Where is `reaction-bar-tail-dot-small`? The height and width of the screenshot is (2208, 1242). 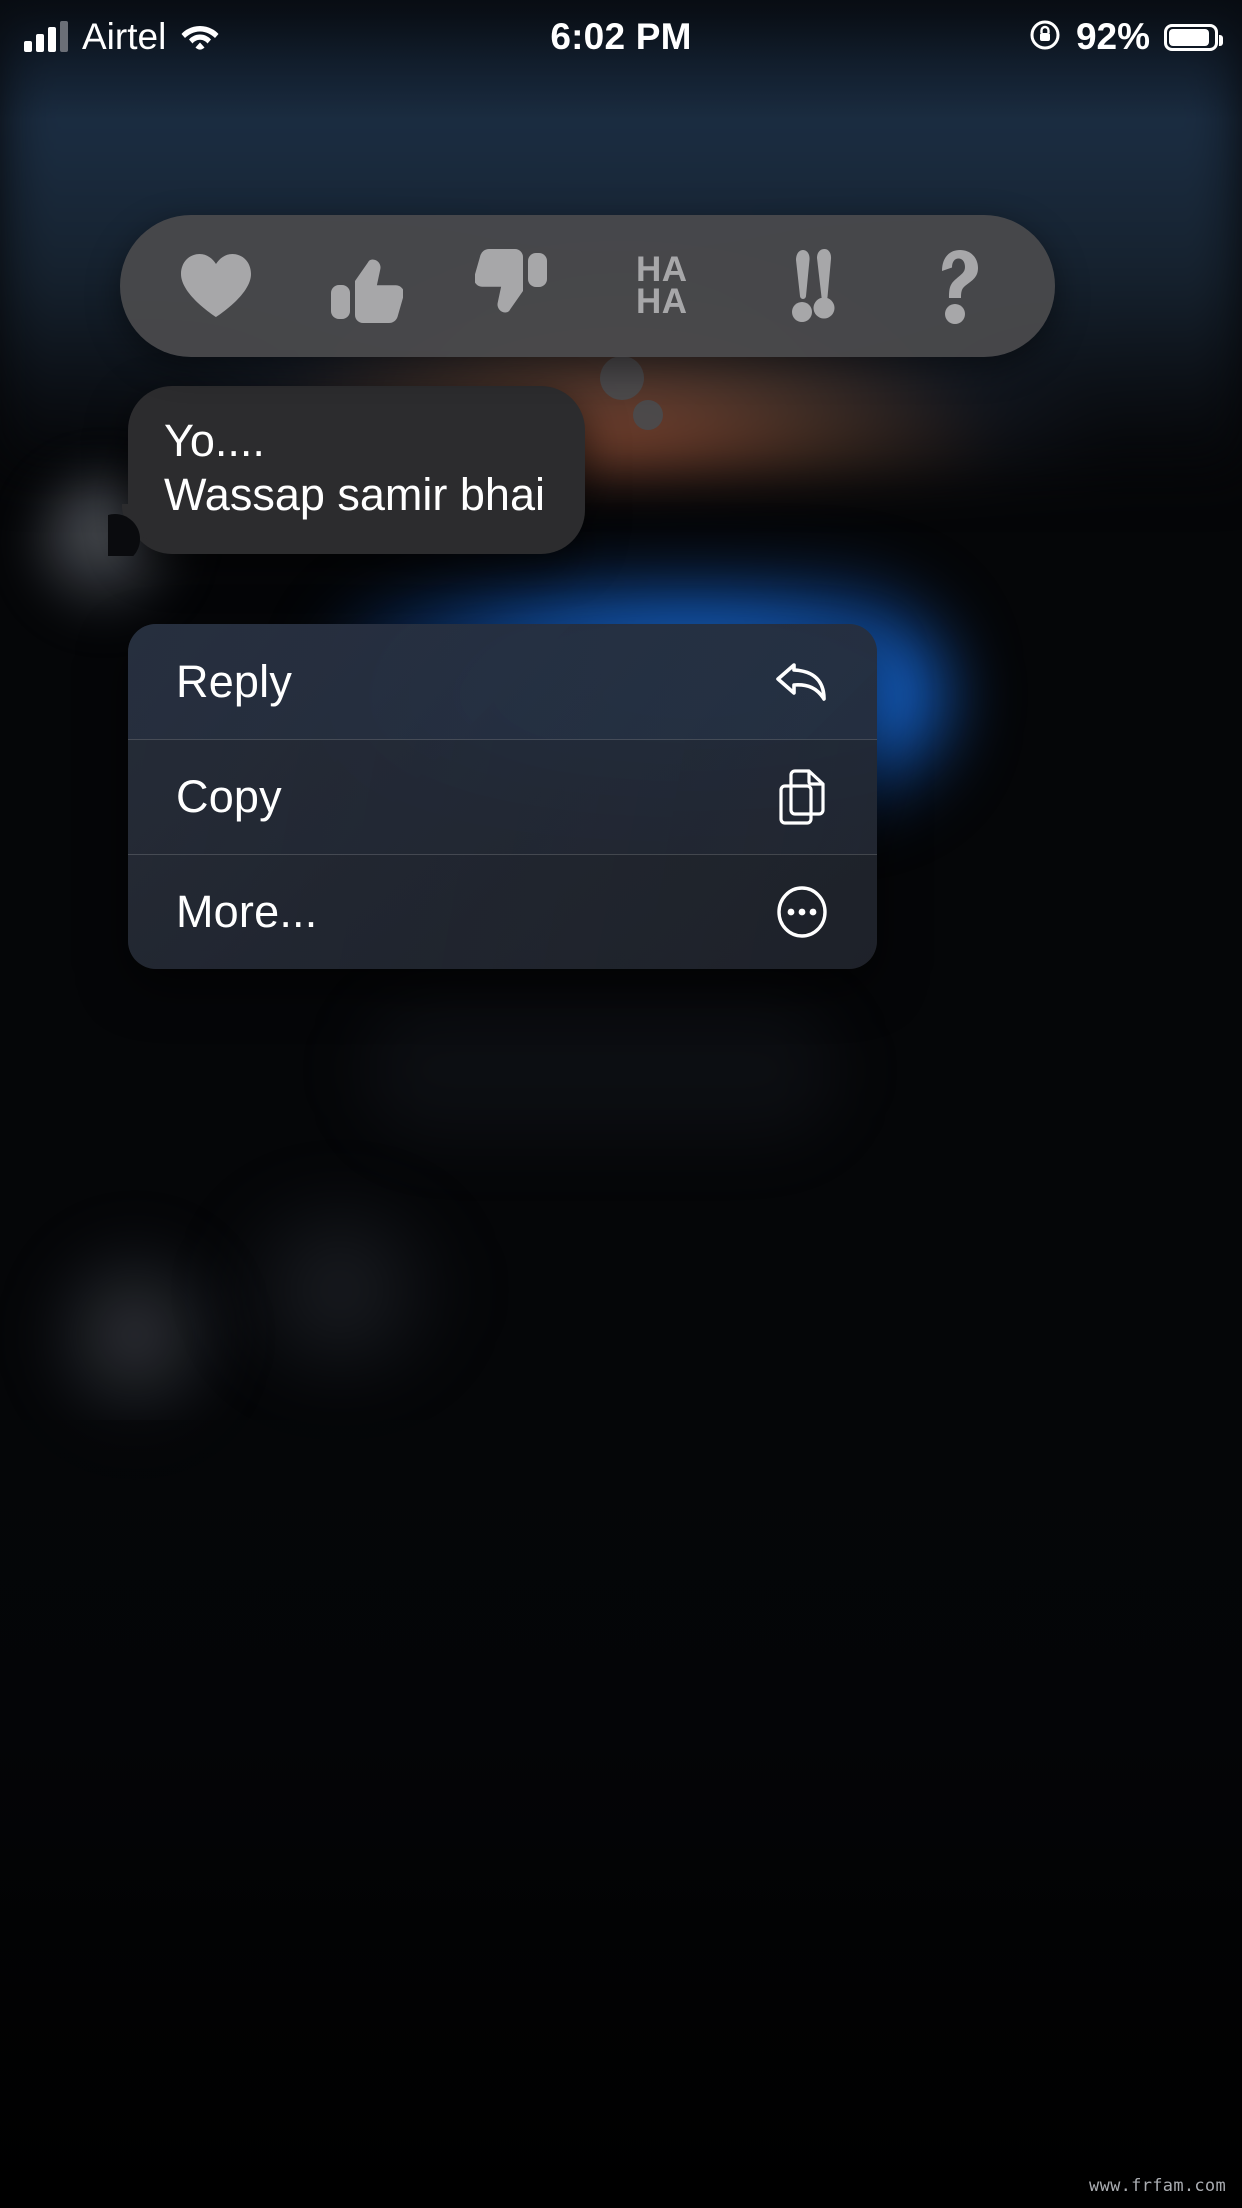 reaction-bar-tail-dot-small is located at coordinates (648, 415).